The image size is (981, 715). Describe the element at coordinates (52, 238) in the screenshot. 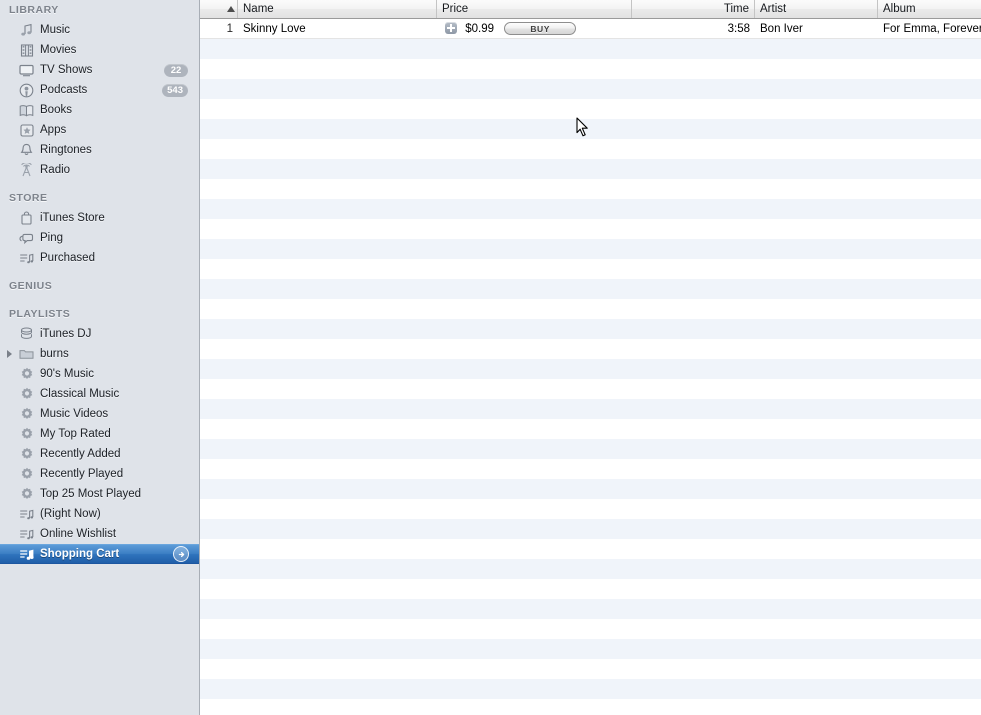

I see `sidebar-item-label: Ping` at that location.